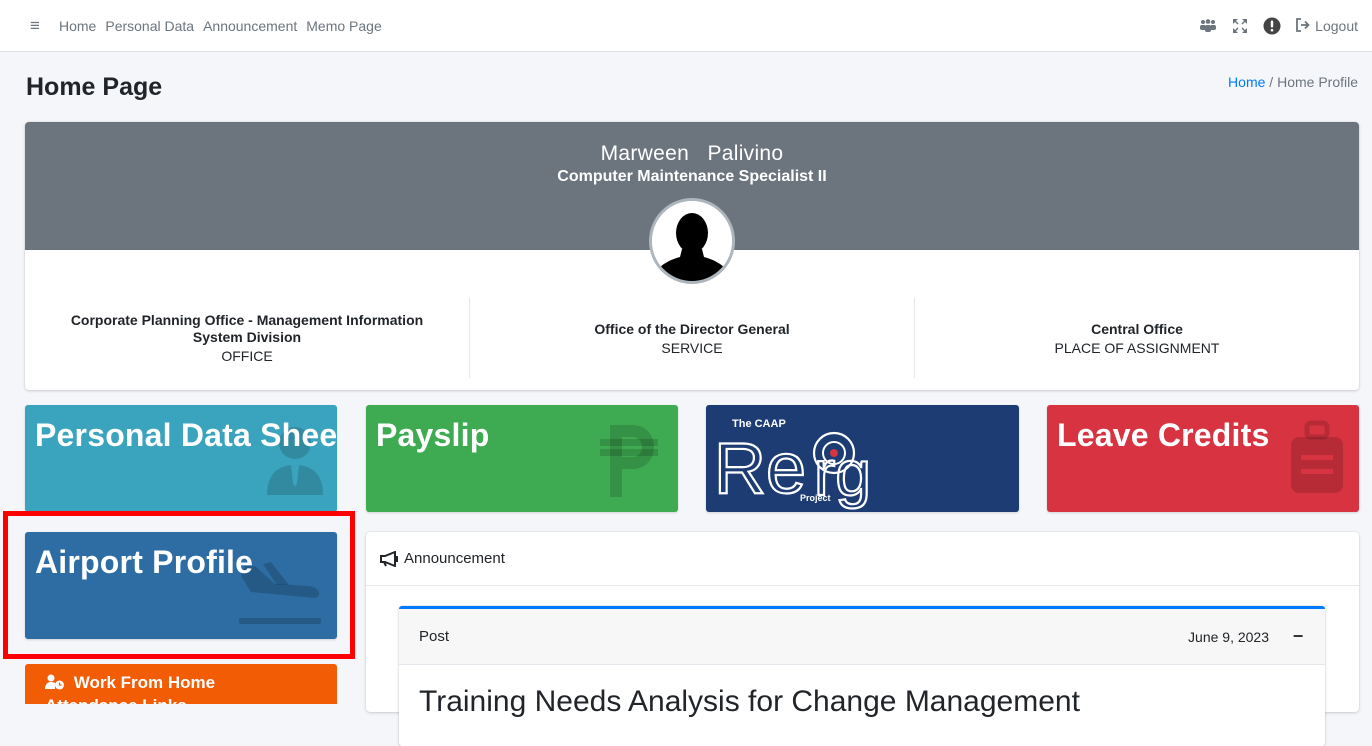  I want to click on tile-payslip: Payslip, so click(522, 458).